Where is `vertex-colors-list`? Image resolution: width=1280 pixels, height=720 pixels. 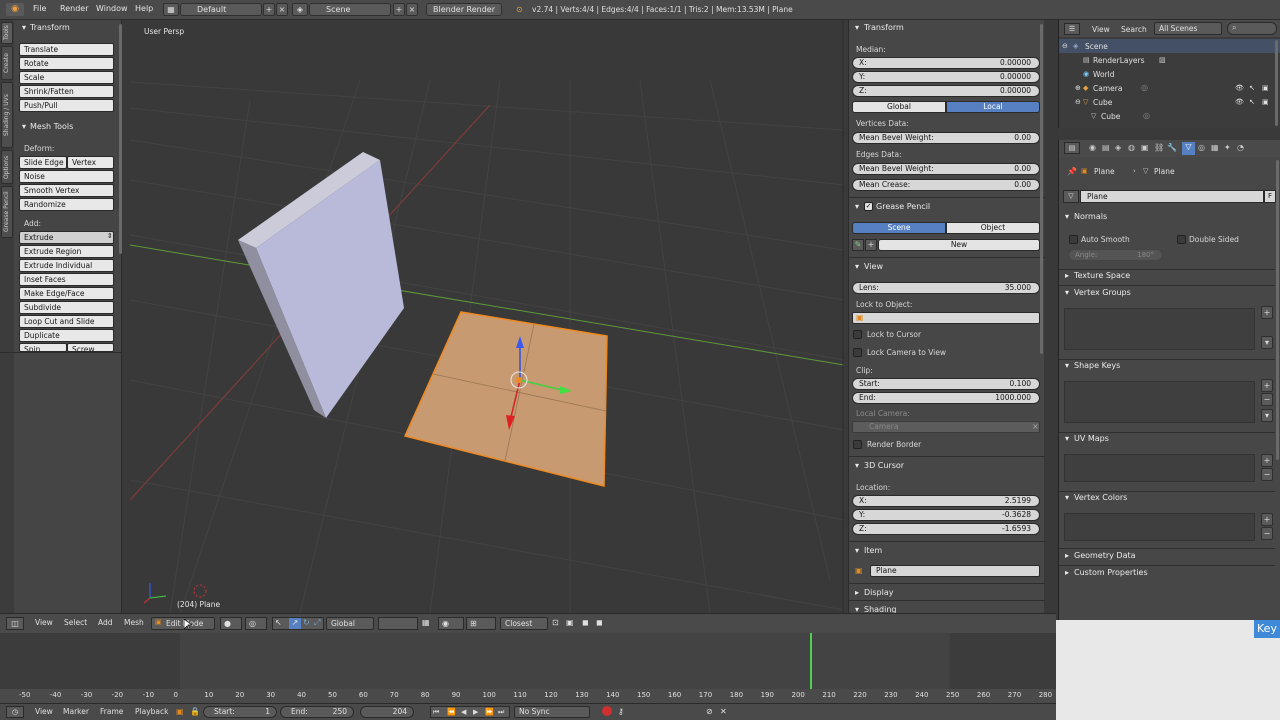
vertex-colors-list is located at coordinates (1159, 527).